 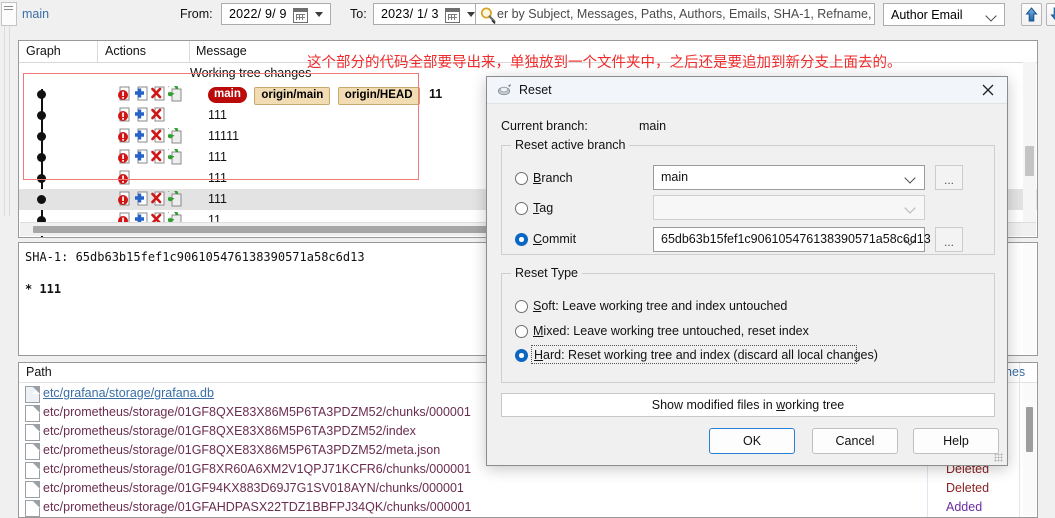 I want to click on column-header-path: Path, so click(x=39, y=372).